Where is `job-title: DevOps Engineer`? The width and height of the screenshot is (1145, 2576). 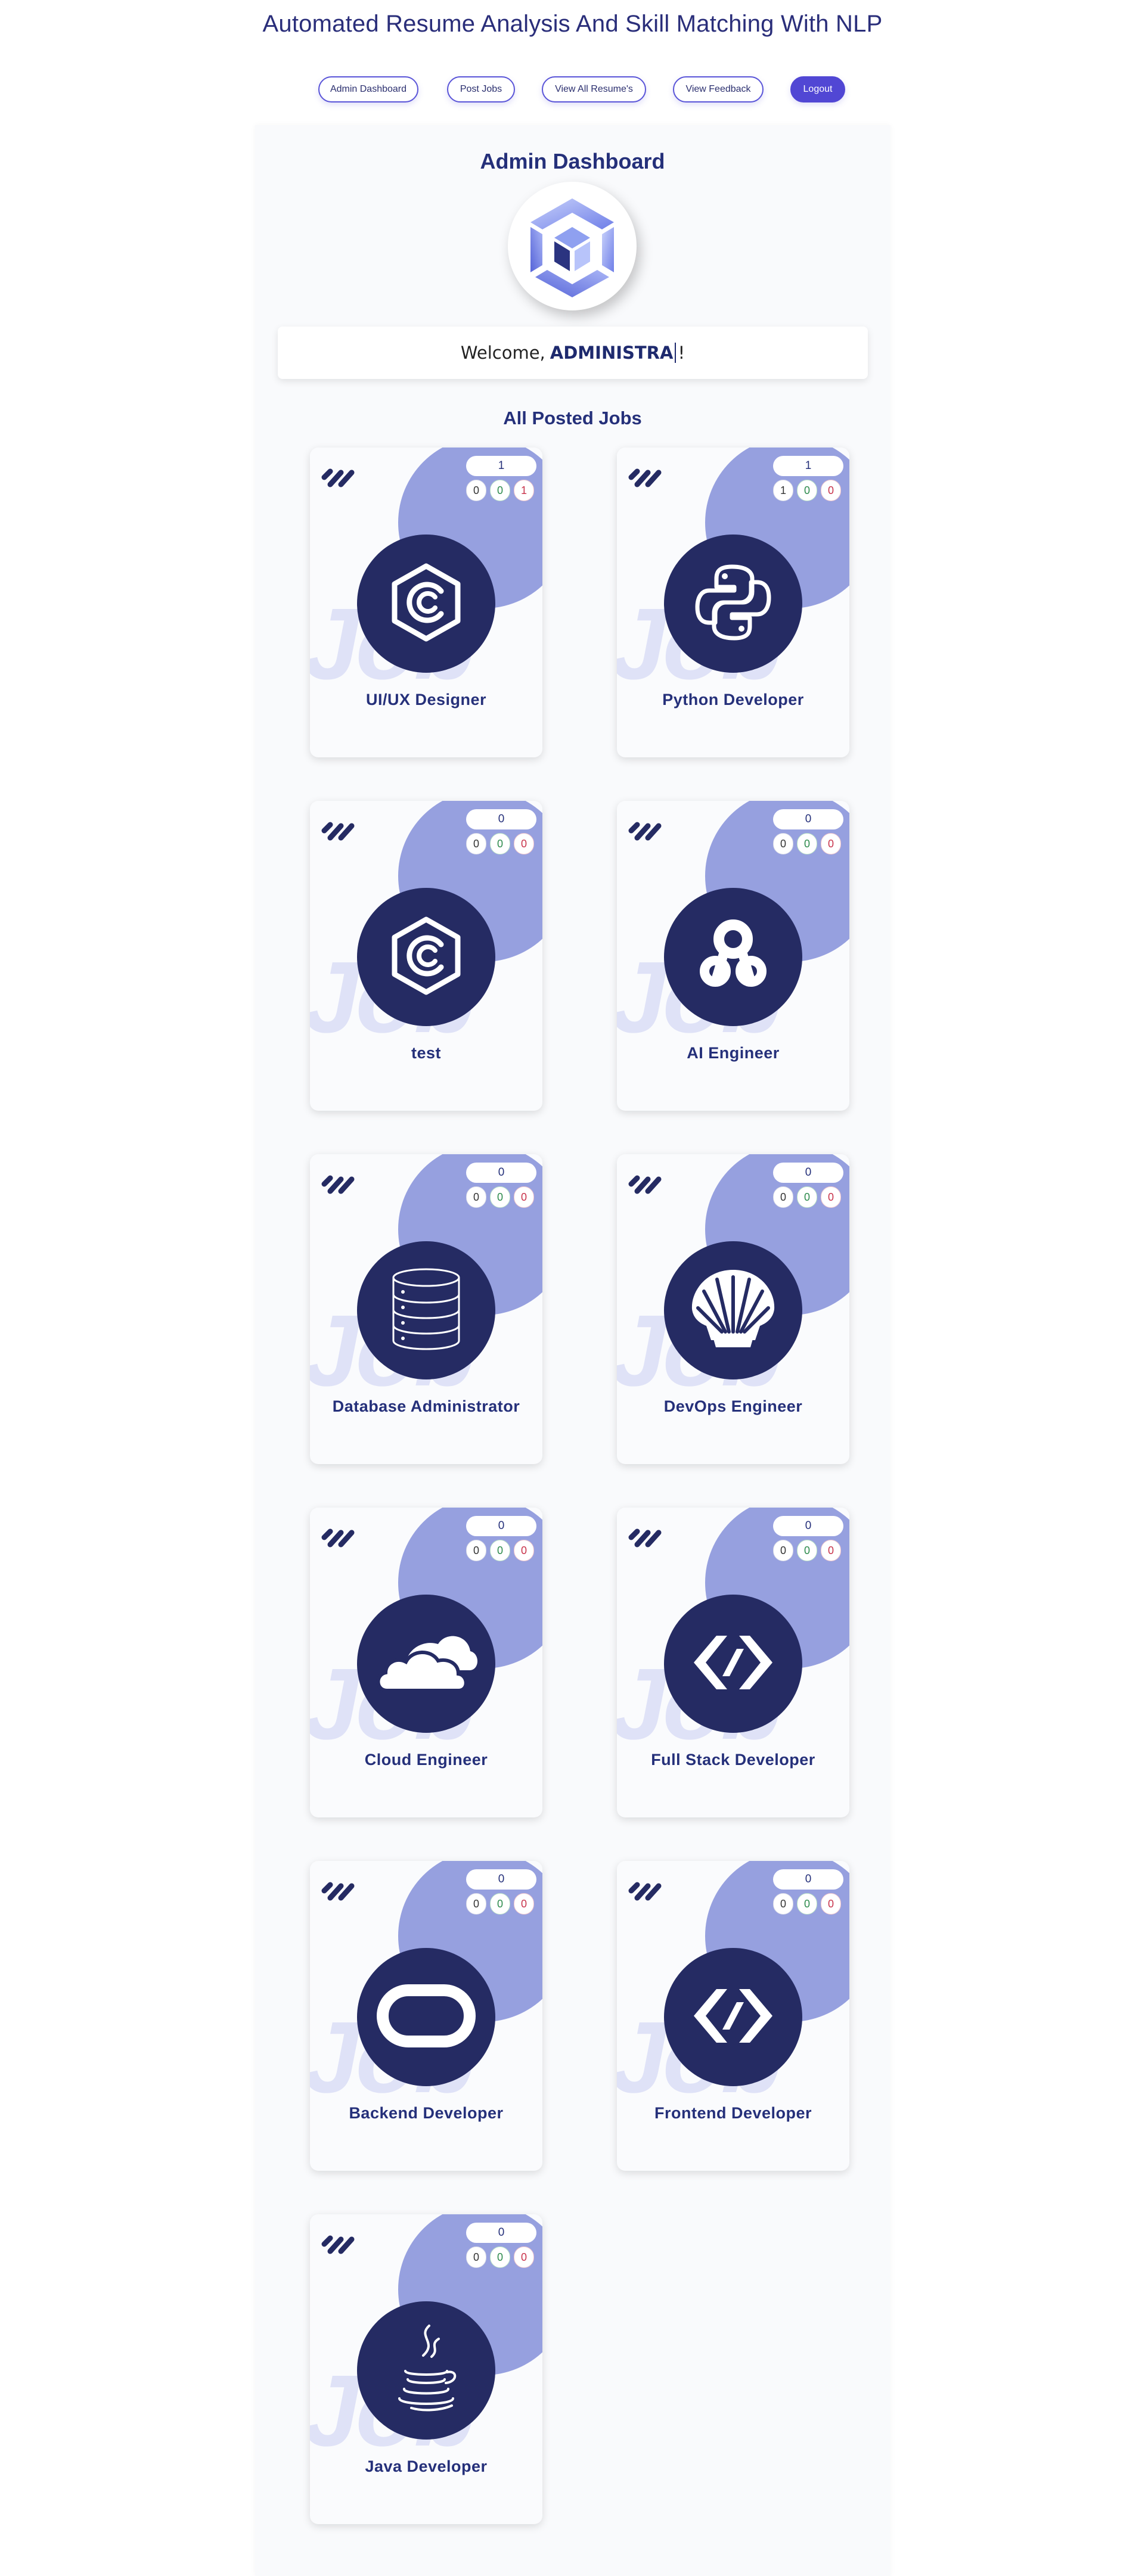
job-title: DevOps Engineer is located at coordinates (733, 1406).